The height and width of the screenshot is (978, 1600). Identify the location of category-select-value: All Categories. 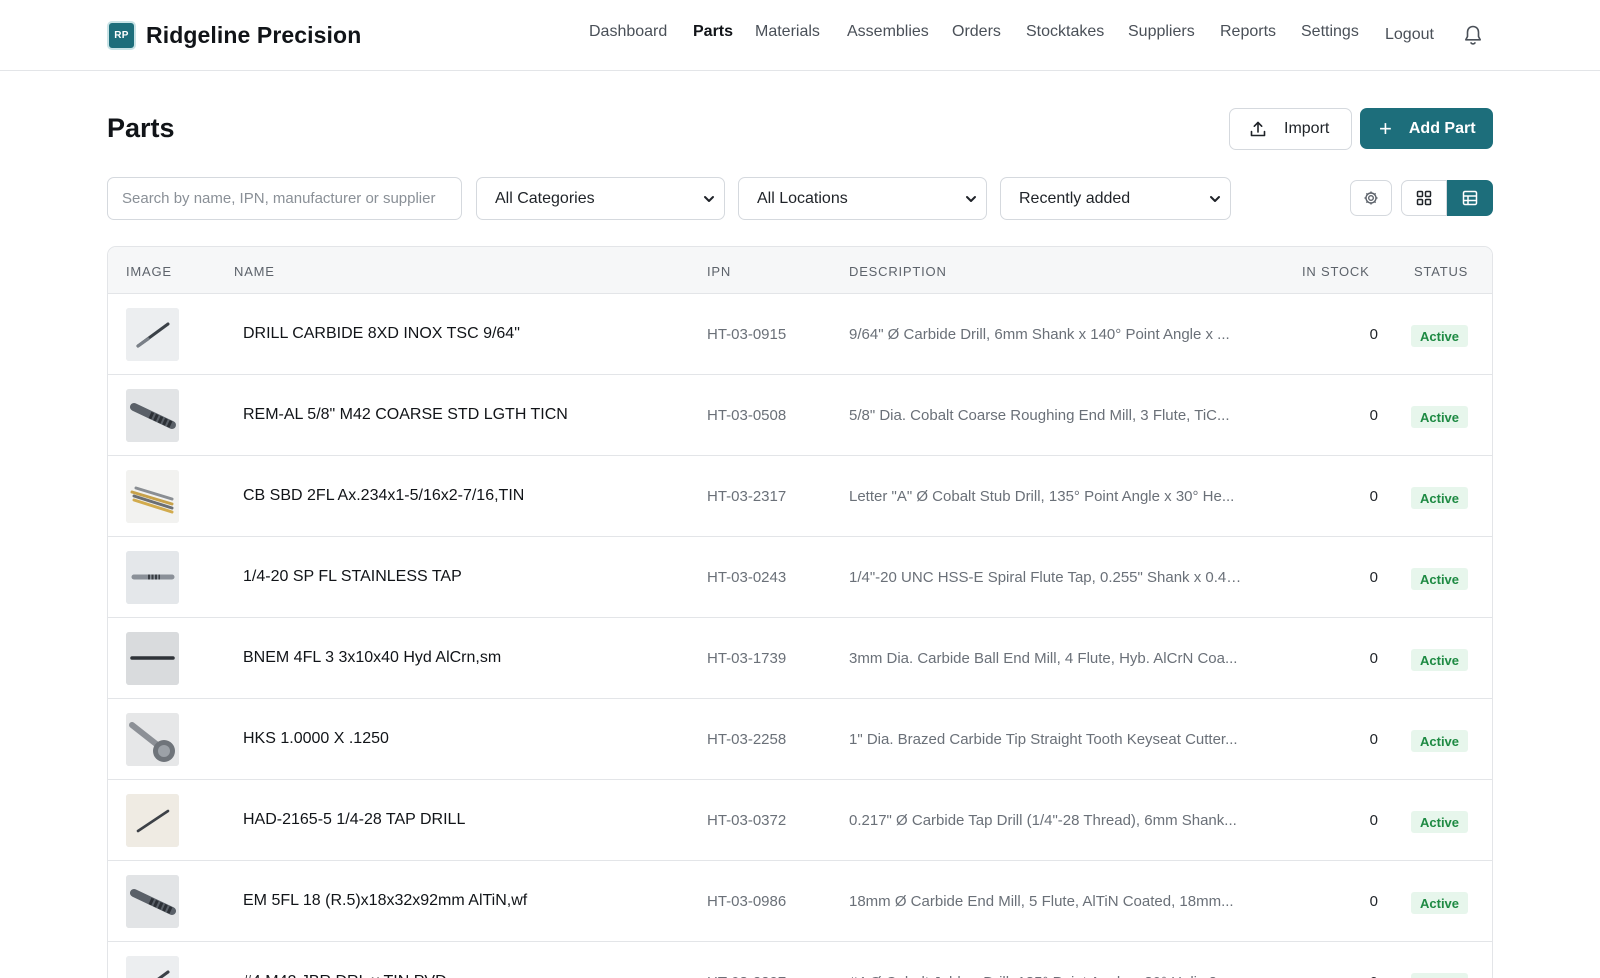
(545, 198).